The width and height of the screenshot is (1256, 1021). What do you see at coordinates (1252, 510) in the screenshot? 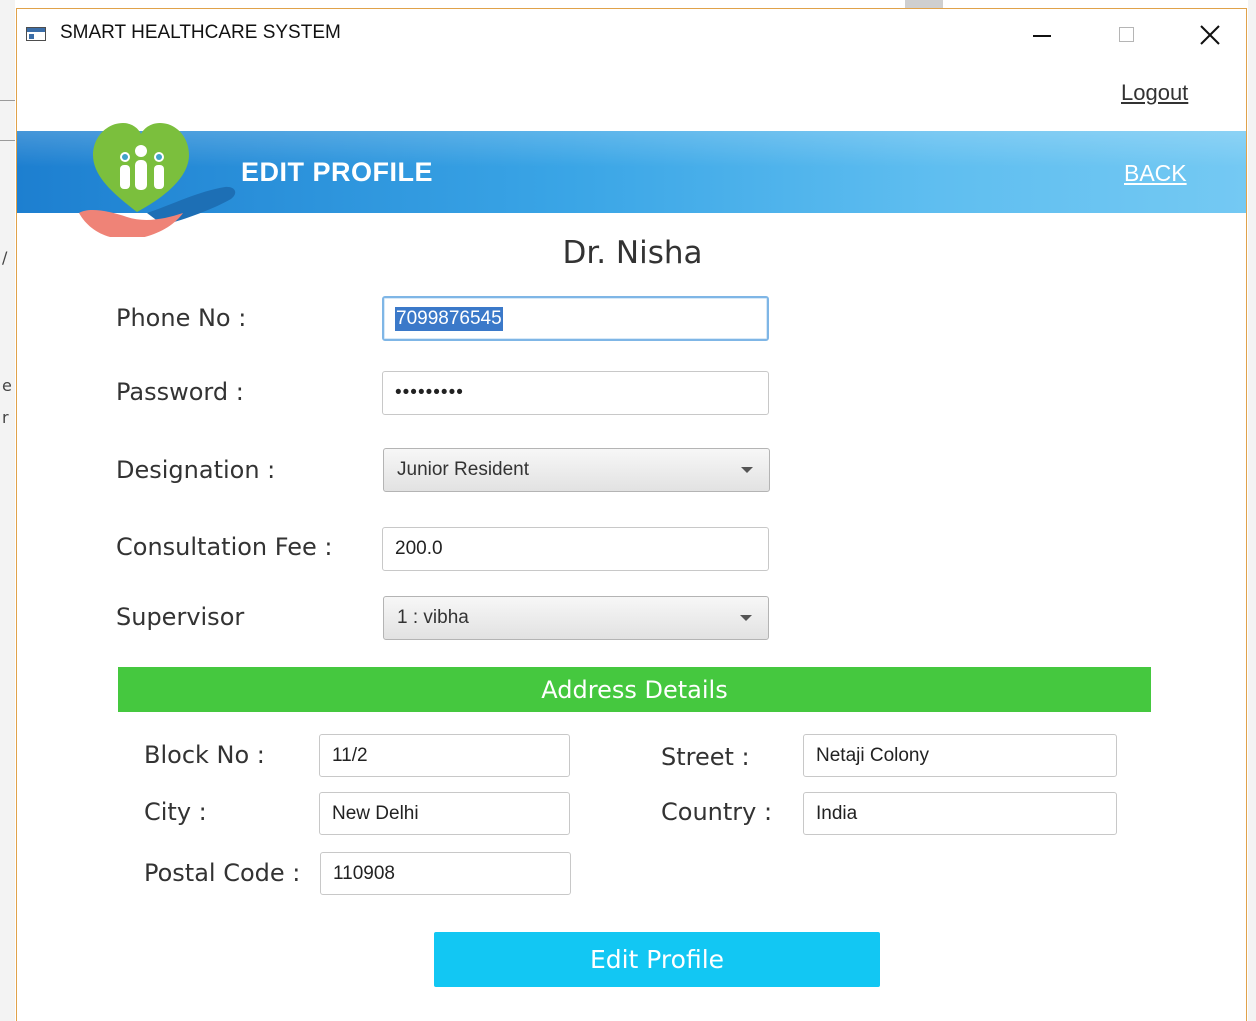
I see `background-window-edge-right` at bounding box center [1252, 510].